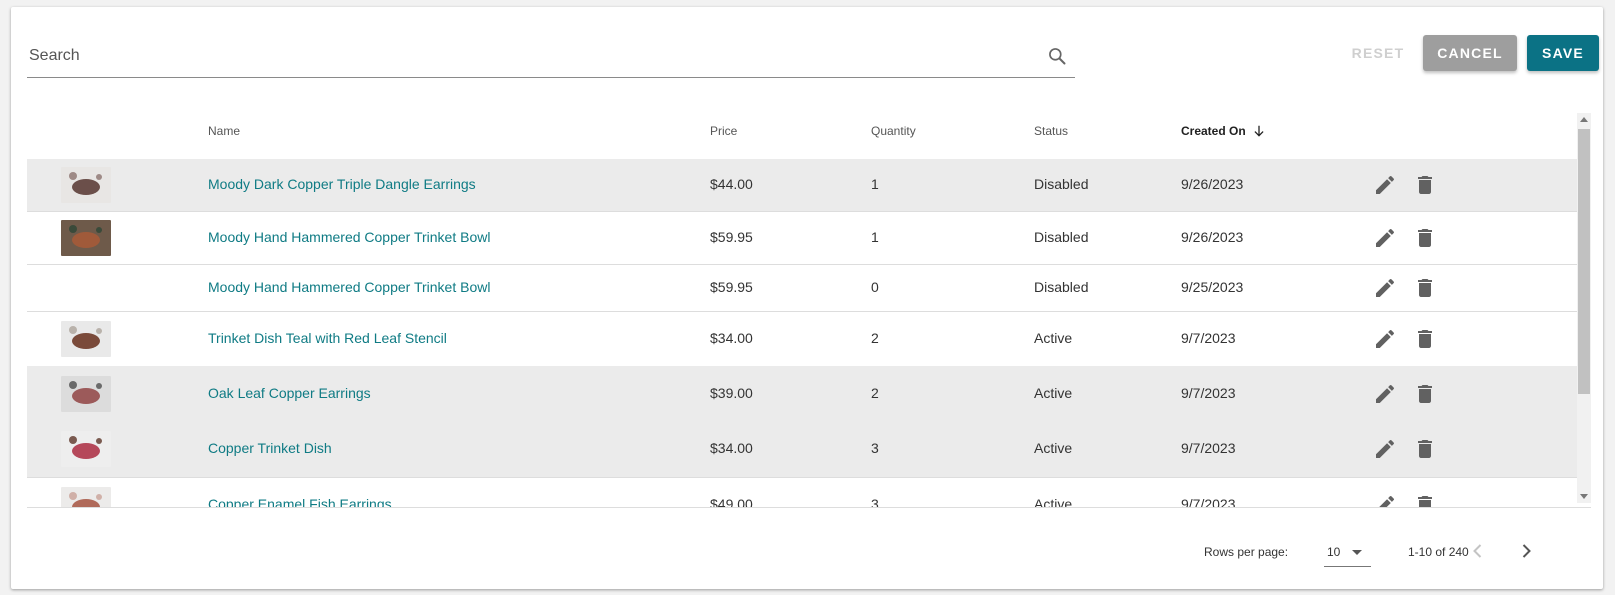  I want to click on column-header-quantity: Quantity, so click(893, 131).